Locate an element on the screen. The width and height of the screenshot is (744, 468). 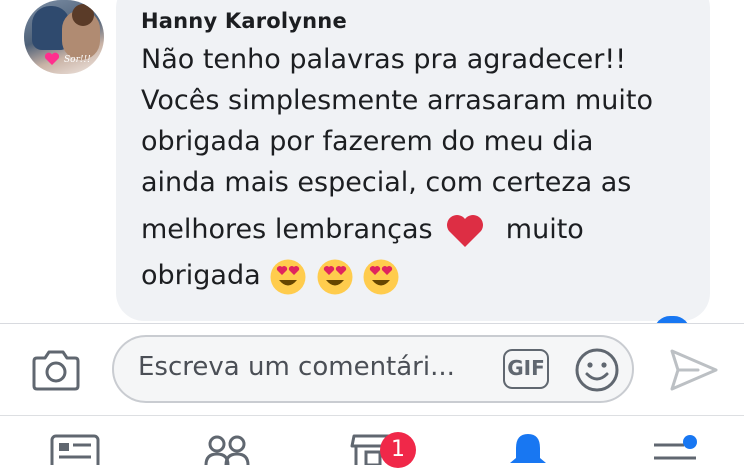
avatar: Sor!!! is located at coordinates (64, 37).